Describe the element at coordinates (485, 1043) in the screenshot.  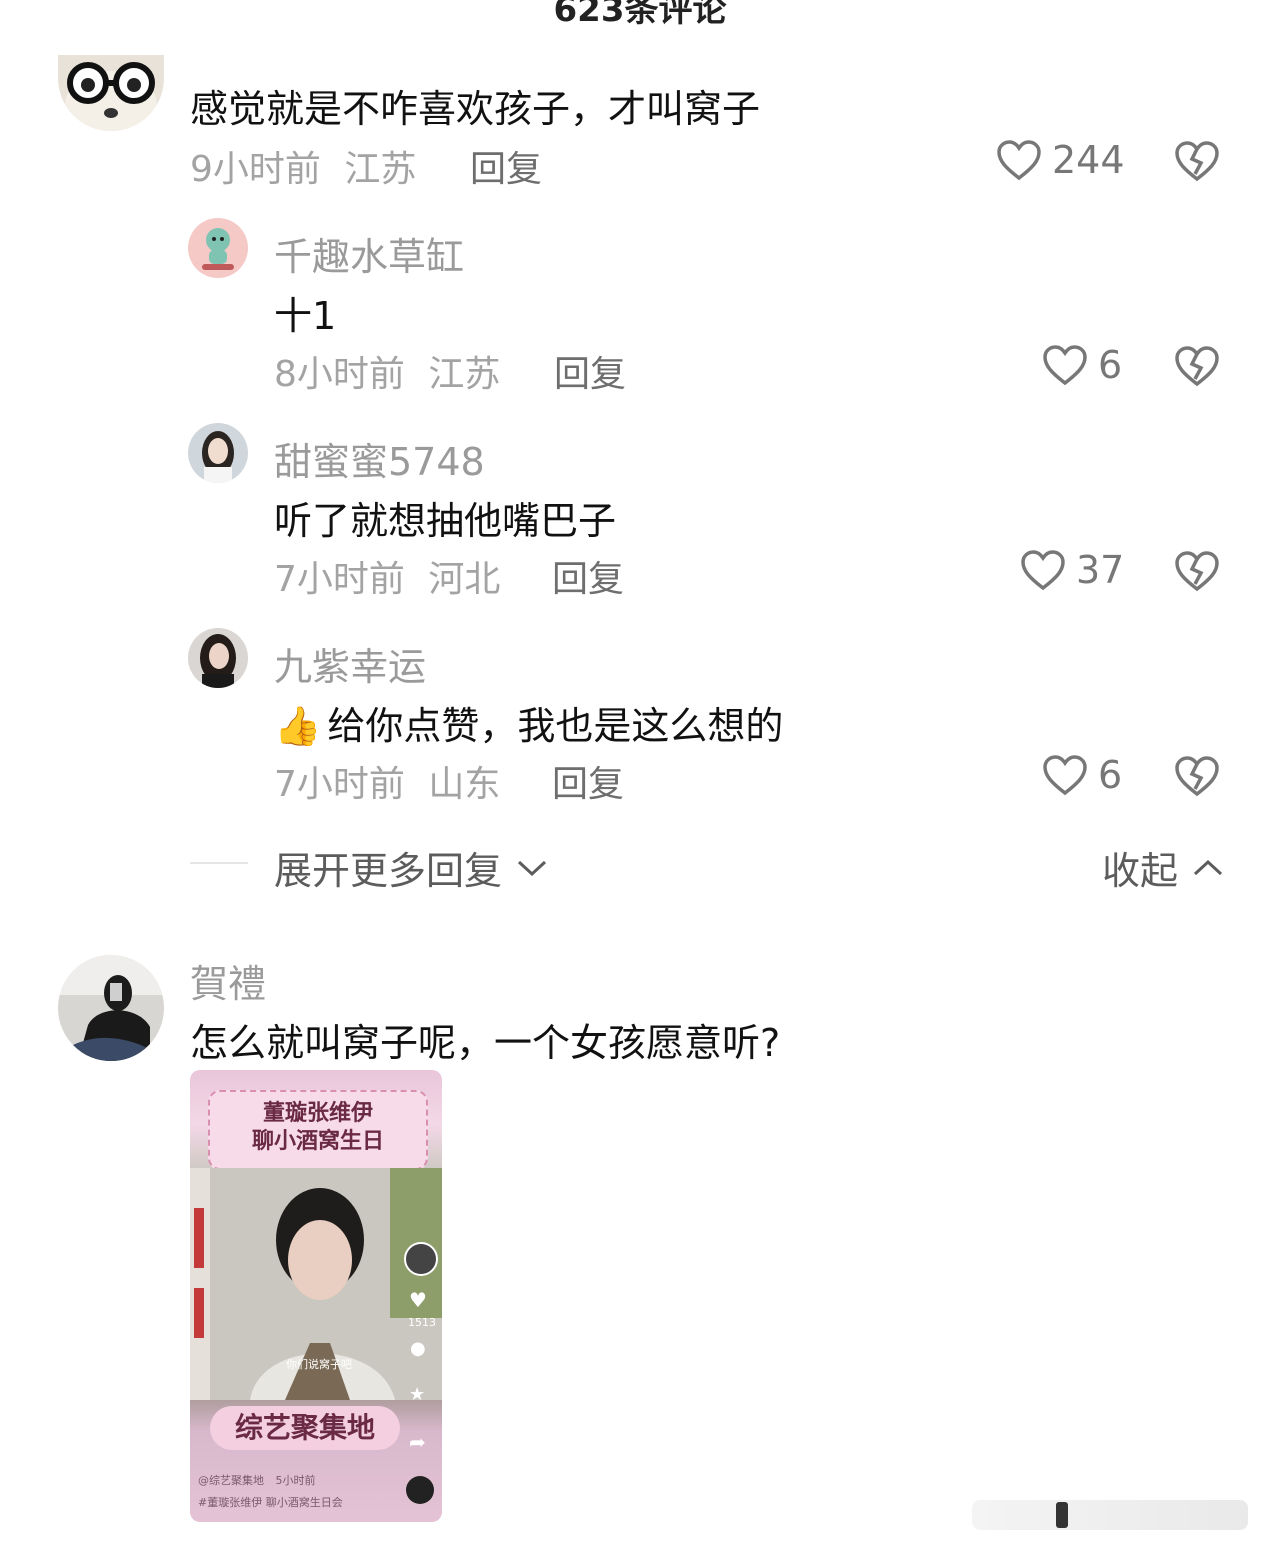
I see `comment-text: 怎么就叫窝子呢，一个女孩愿意听?` at that location.